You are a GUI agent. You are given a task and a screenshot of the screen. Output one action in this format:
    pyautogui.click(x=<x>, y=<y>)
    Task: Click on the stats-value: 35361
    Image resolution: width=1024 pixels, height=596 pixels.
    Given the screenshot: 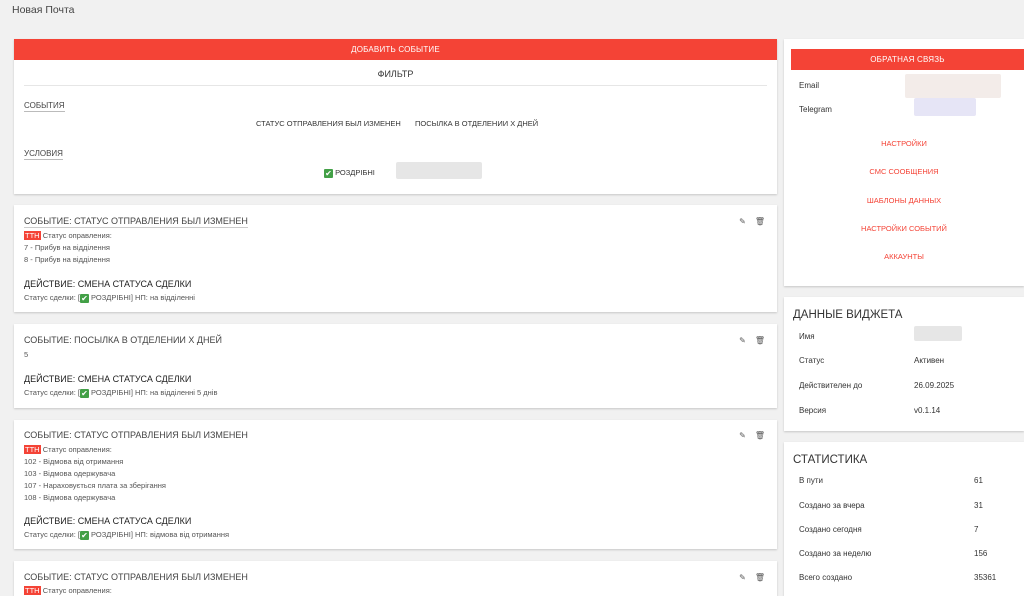 What is the action you would take?
    pyautogui.click(x=985, y=577)
    